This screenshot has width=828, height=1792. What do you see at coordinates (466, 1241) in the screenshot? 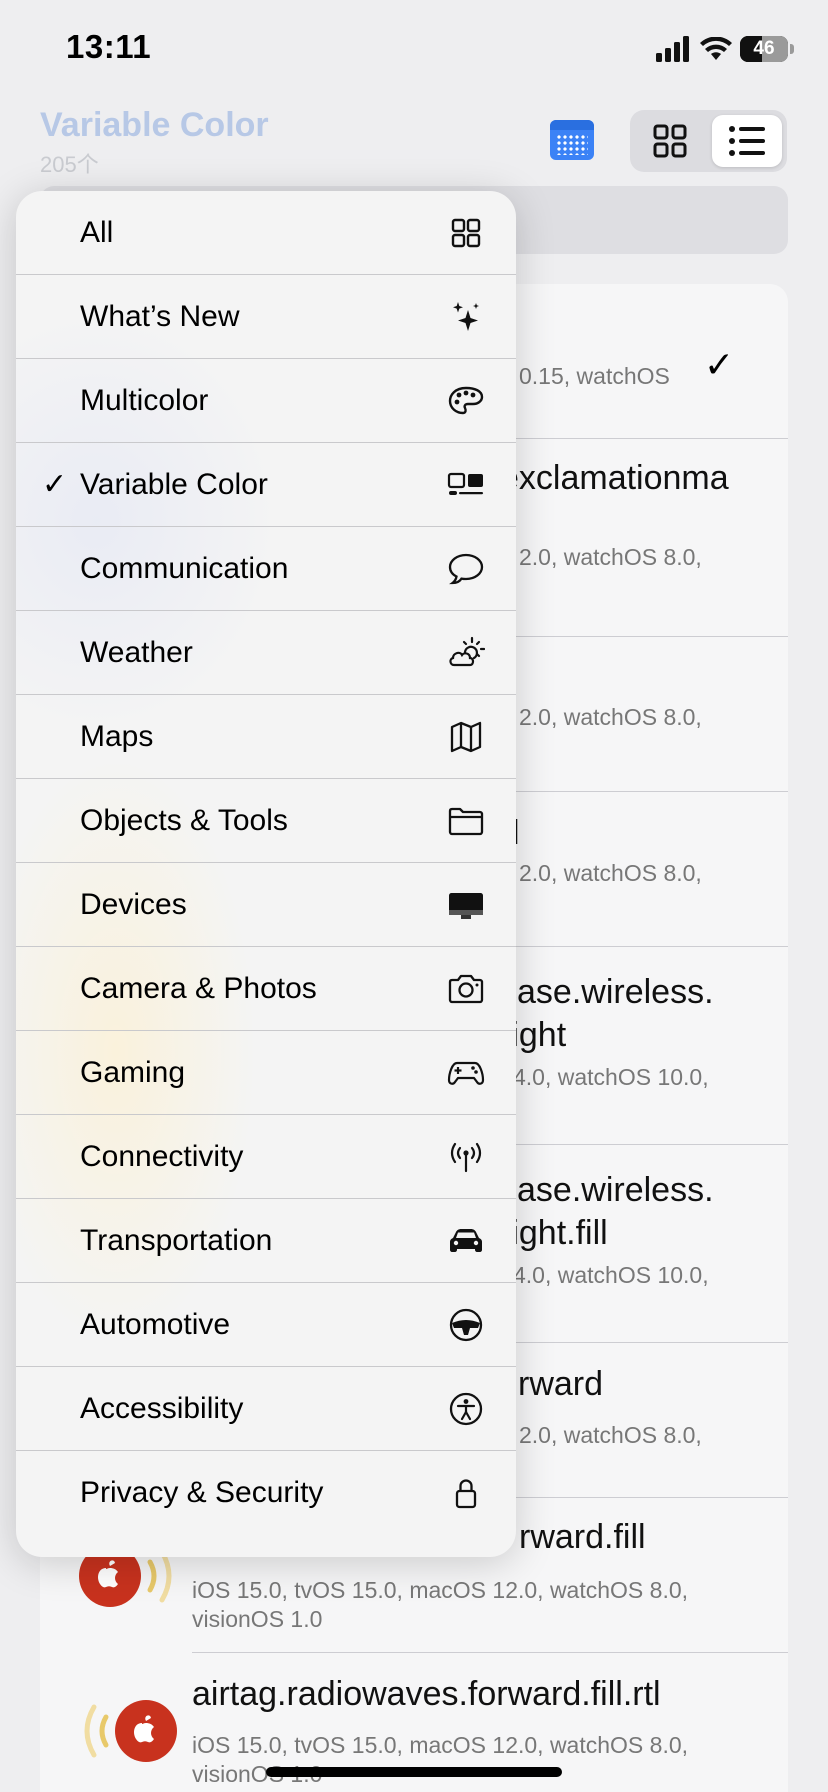
I see `car-icon` at bounding box center [466, 1241].